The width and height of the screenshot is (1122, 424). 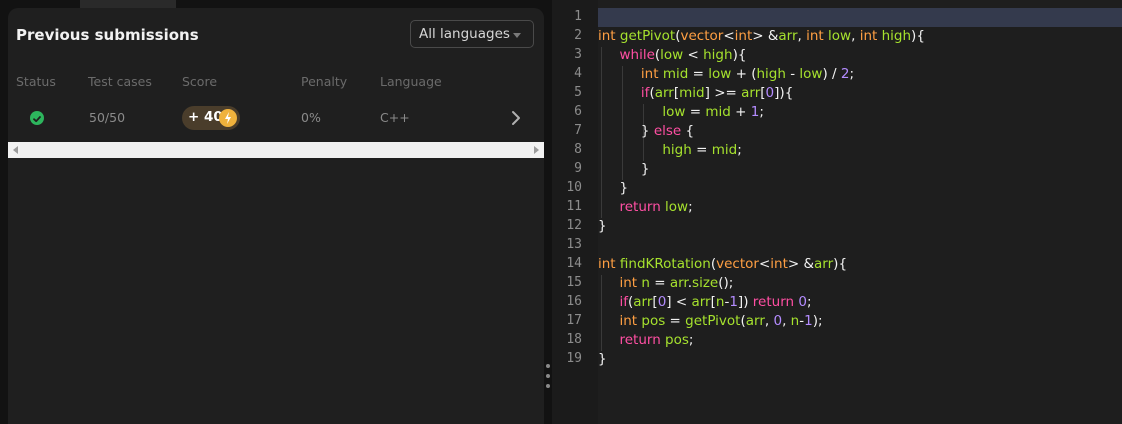 What do you see at coordinates (578, 130) in the screenshot?
I see `line-number: 7` at bounding box center [578, 130].